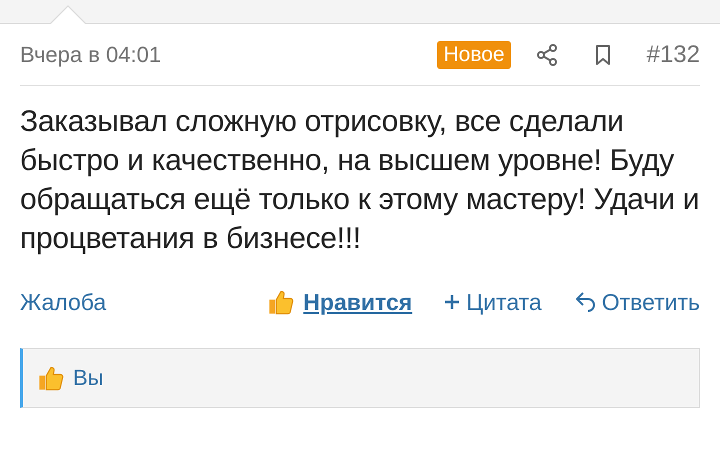 Image resolution: width=720 pixels, height=451 pixels. Describe the element at coordinates (546, 55) in the screenshot. I see `share-icon` at that location.